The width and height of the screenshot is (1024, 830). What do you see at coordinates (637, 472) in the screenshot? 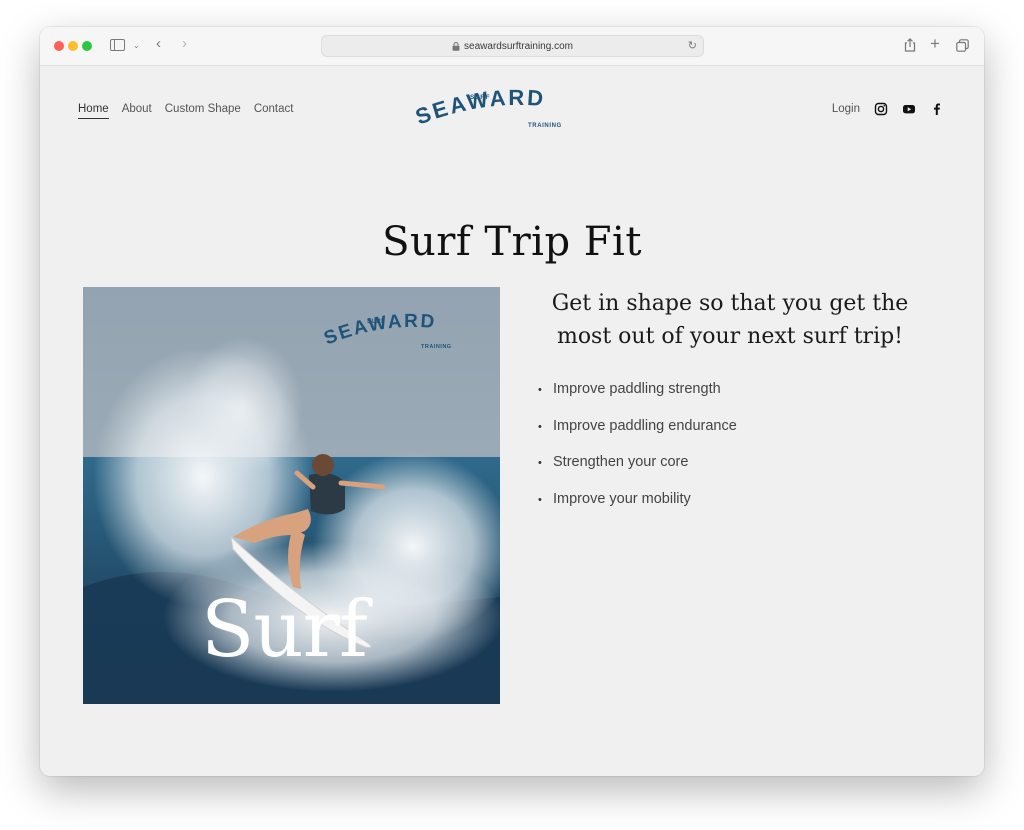
I see `list-item: • Strengthen your core` at bounding box center [637, 472].